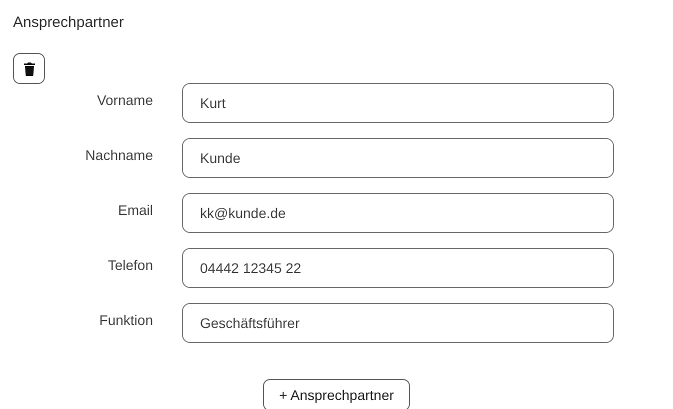  What do you see at coordinates (68, 23) in the screenshot?
I see `section-title: Ansprechpartner` at bounding box center [68, 23].